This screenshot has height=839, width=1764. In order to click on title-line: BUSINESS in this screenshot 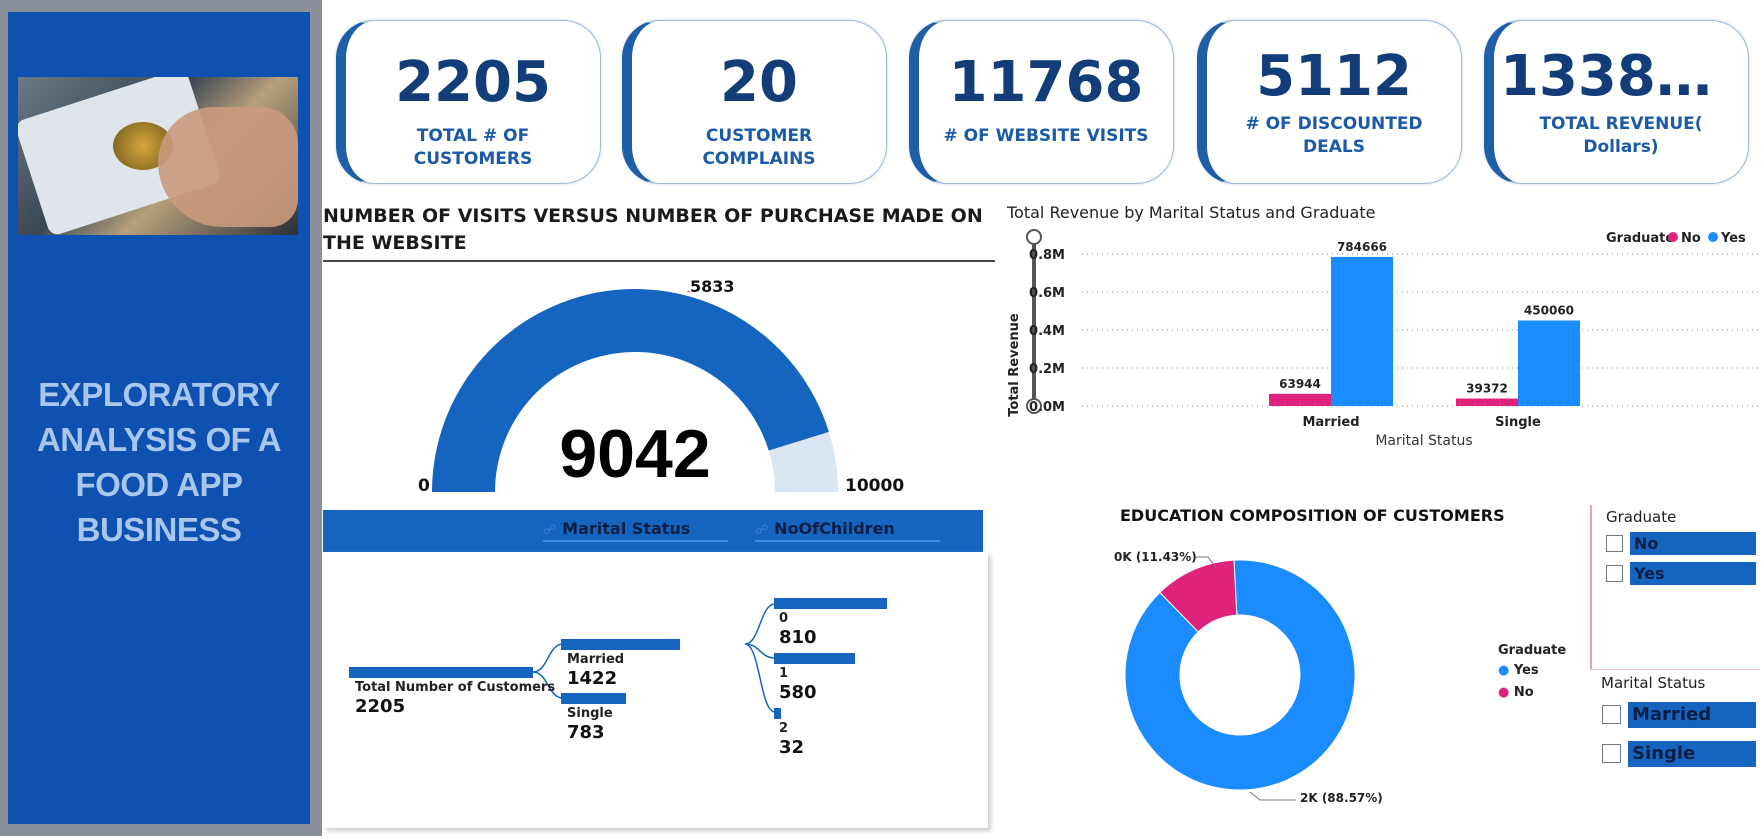, I will do `click(159, 529)`.